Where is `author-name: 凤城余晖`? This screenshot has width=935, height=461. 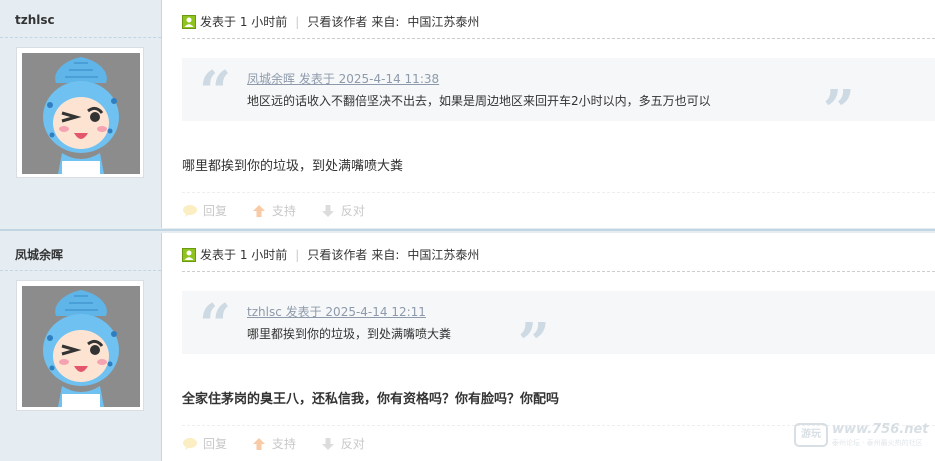
author-name: 凤城余晖 is located at coordinates (39, 254).